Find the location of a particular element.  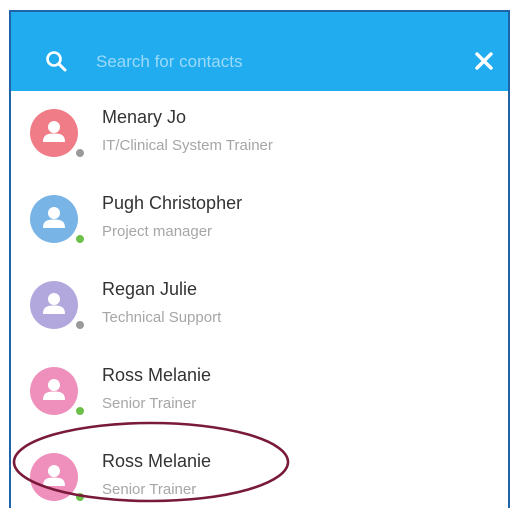

close-icon is located at coordinates (484, 61).